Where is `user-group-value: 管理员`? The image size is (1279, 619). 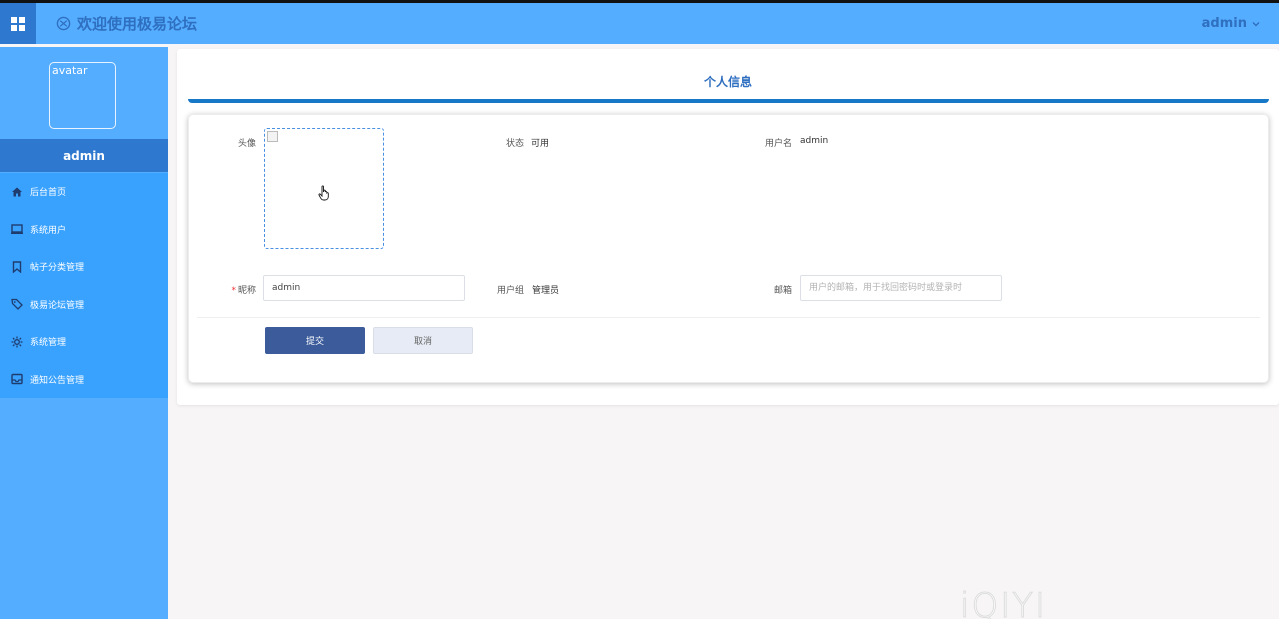 user-group-value: 管理员 is located at coordinates (546, 291).